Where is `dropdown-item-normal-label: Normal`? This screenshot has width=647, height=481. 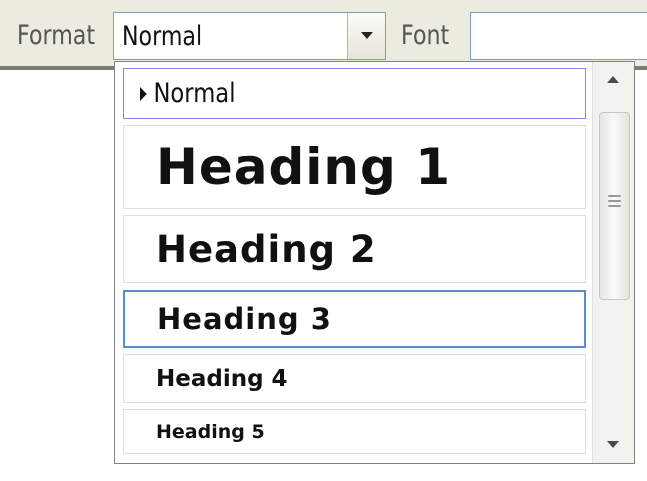 dropdown-item-normal-label: Normal is located at coordinates (194, 93).